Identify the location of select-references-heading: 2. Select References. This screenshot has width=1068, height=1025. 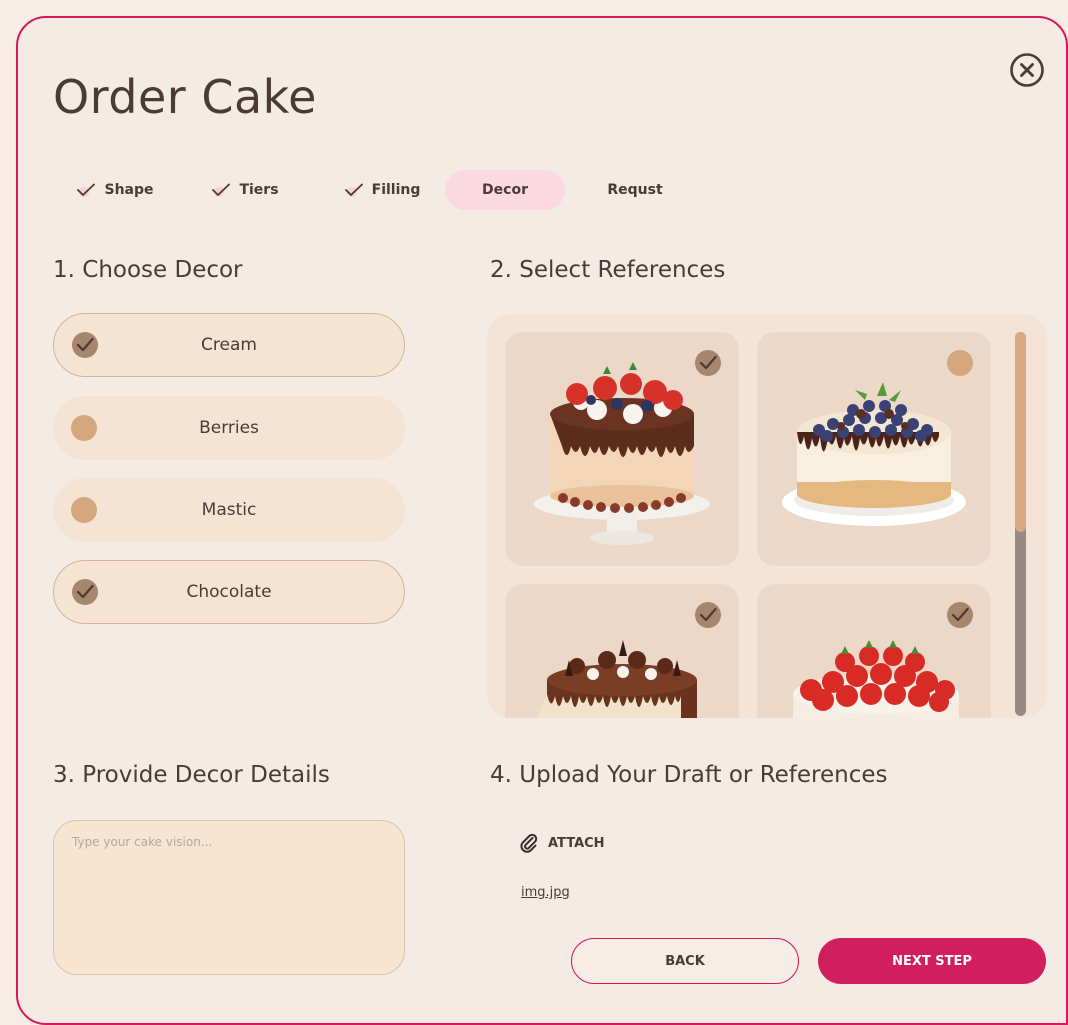
(608, 270).